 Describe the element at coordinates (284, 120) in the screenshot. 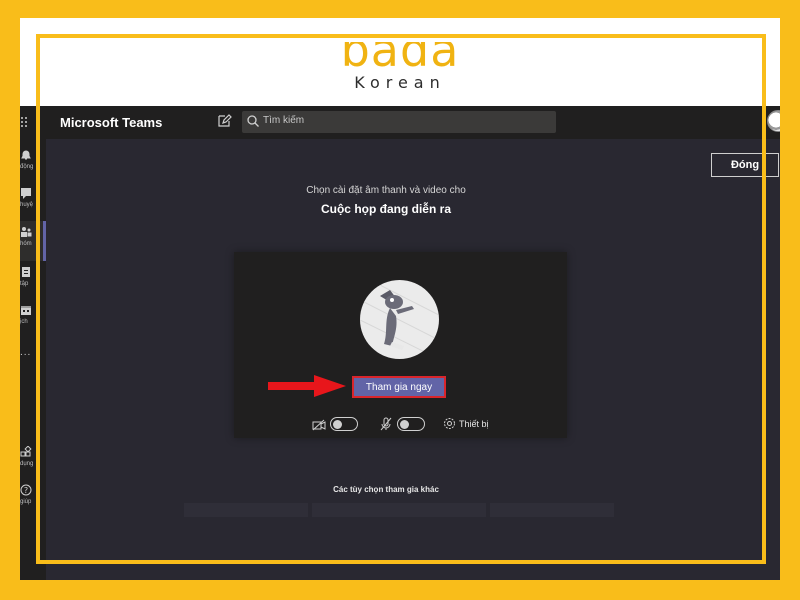

I see `search-placeholder: Tìm kiếm` at that location.